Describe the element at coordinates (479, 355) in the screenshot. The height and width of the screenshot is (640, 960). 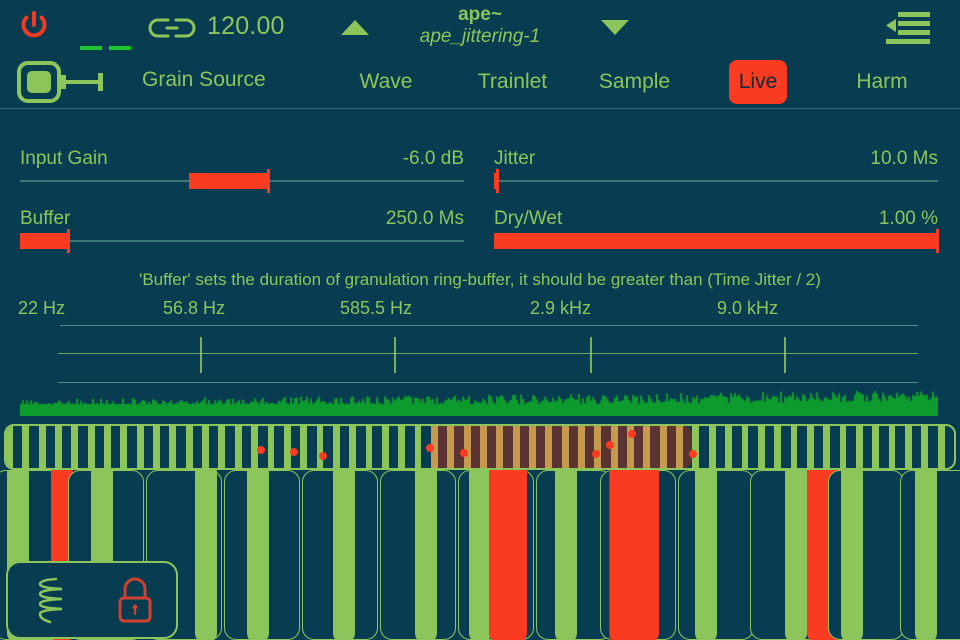
I see `spectrum-grid` at that location.